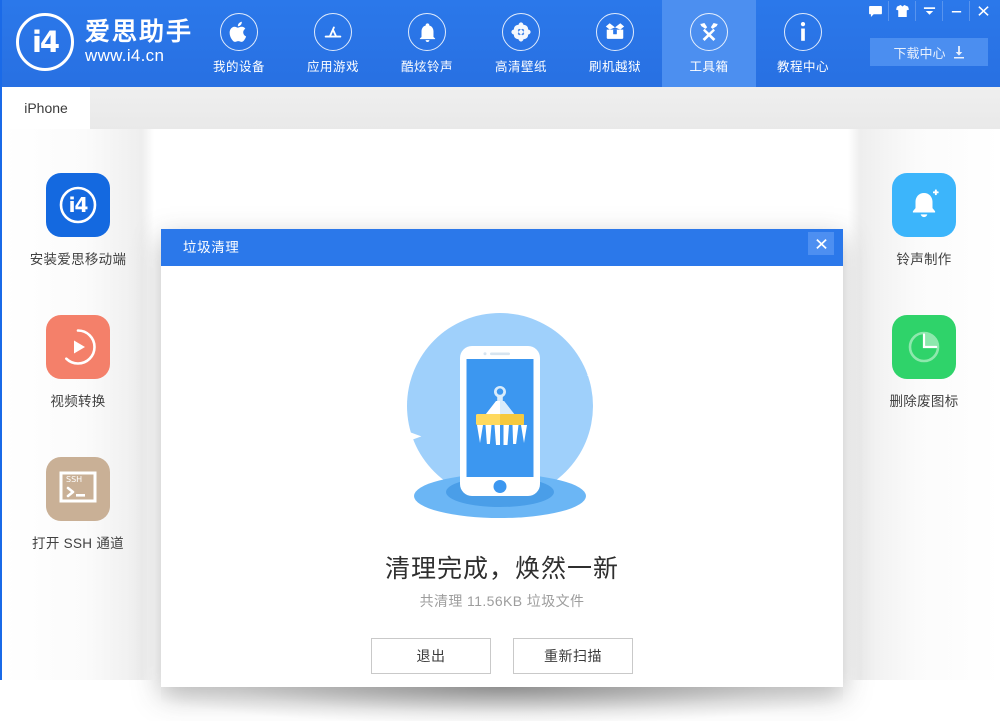 This screenshot has width=1000, height=721. What do you see at coordinates (924, 347) in the screenshot?
I see `pie-clock-icon` at bounding box center [924, 347].